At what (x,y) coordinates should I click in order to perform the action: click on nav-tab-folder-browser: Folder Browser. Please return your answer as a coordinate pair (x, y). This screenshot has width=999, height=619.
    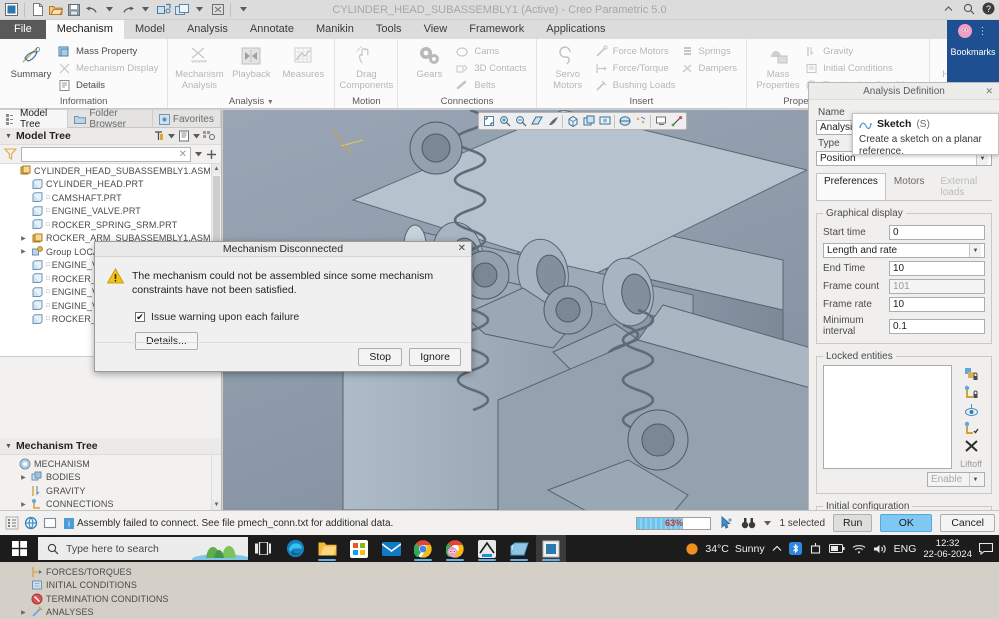
    Looking at the image, I should click on (110, 119).